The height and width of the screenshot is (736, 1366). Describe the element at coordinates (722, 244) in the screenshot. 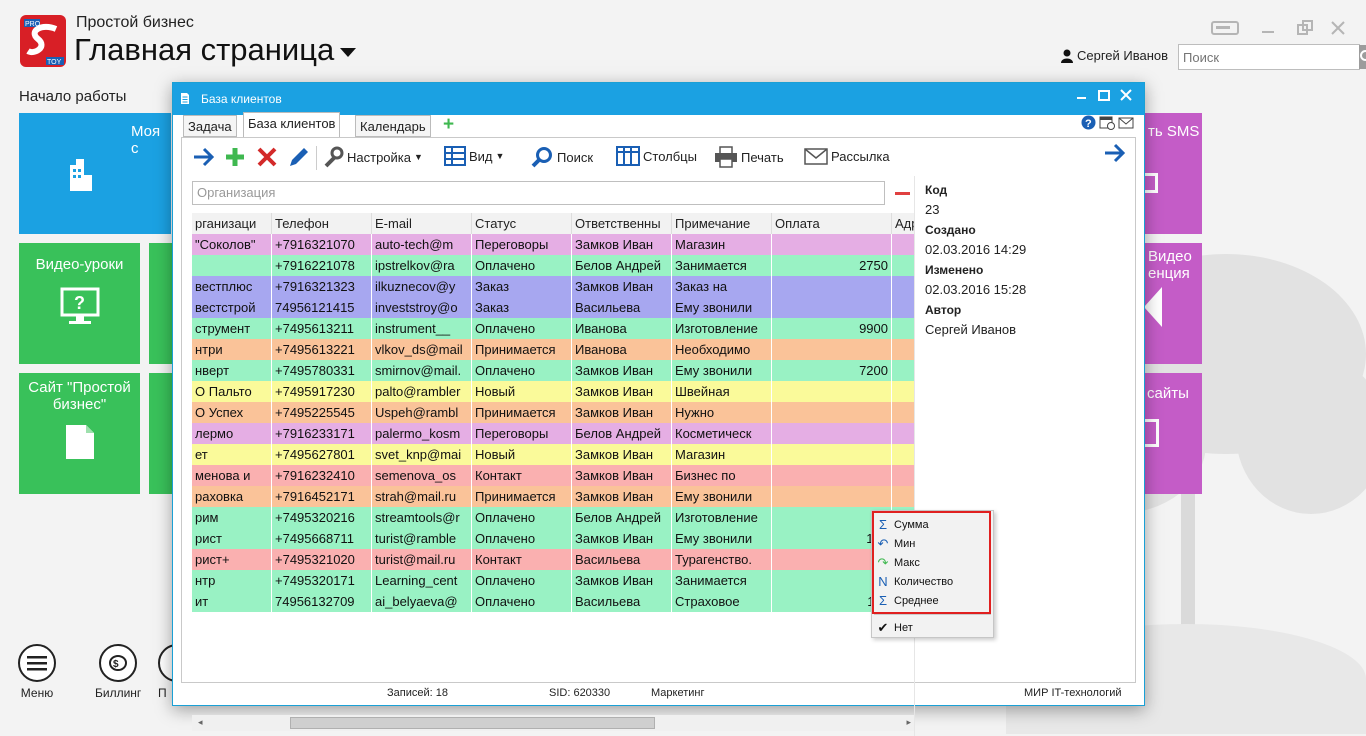

I see `table-cell: Магазин` at that location.